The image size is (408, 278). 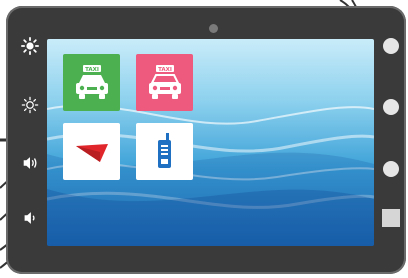 I want to click on sun-bold-icon, so click(x=30, y=46).